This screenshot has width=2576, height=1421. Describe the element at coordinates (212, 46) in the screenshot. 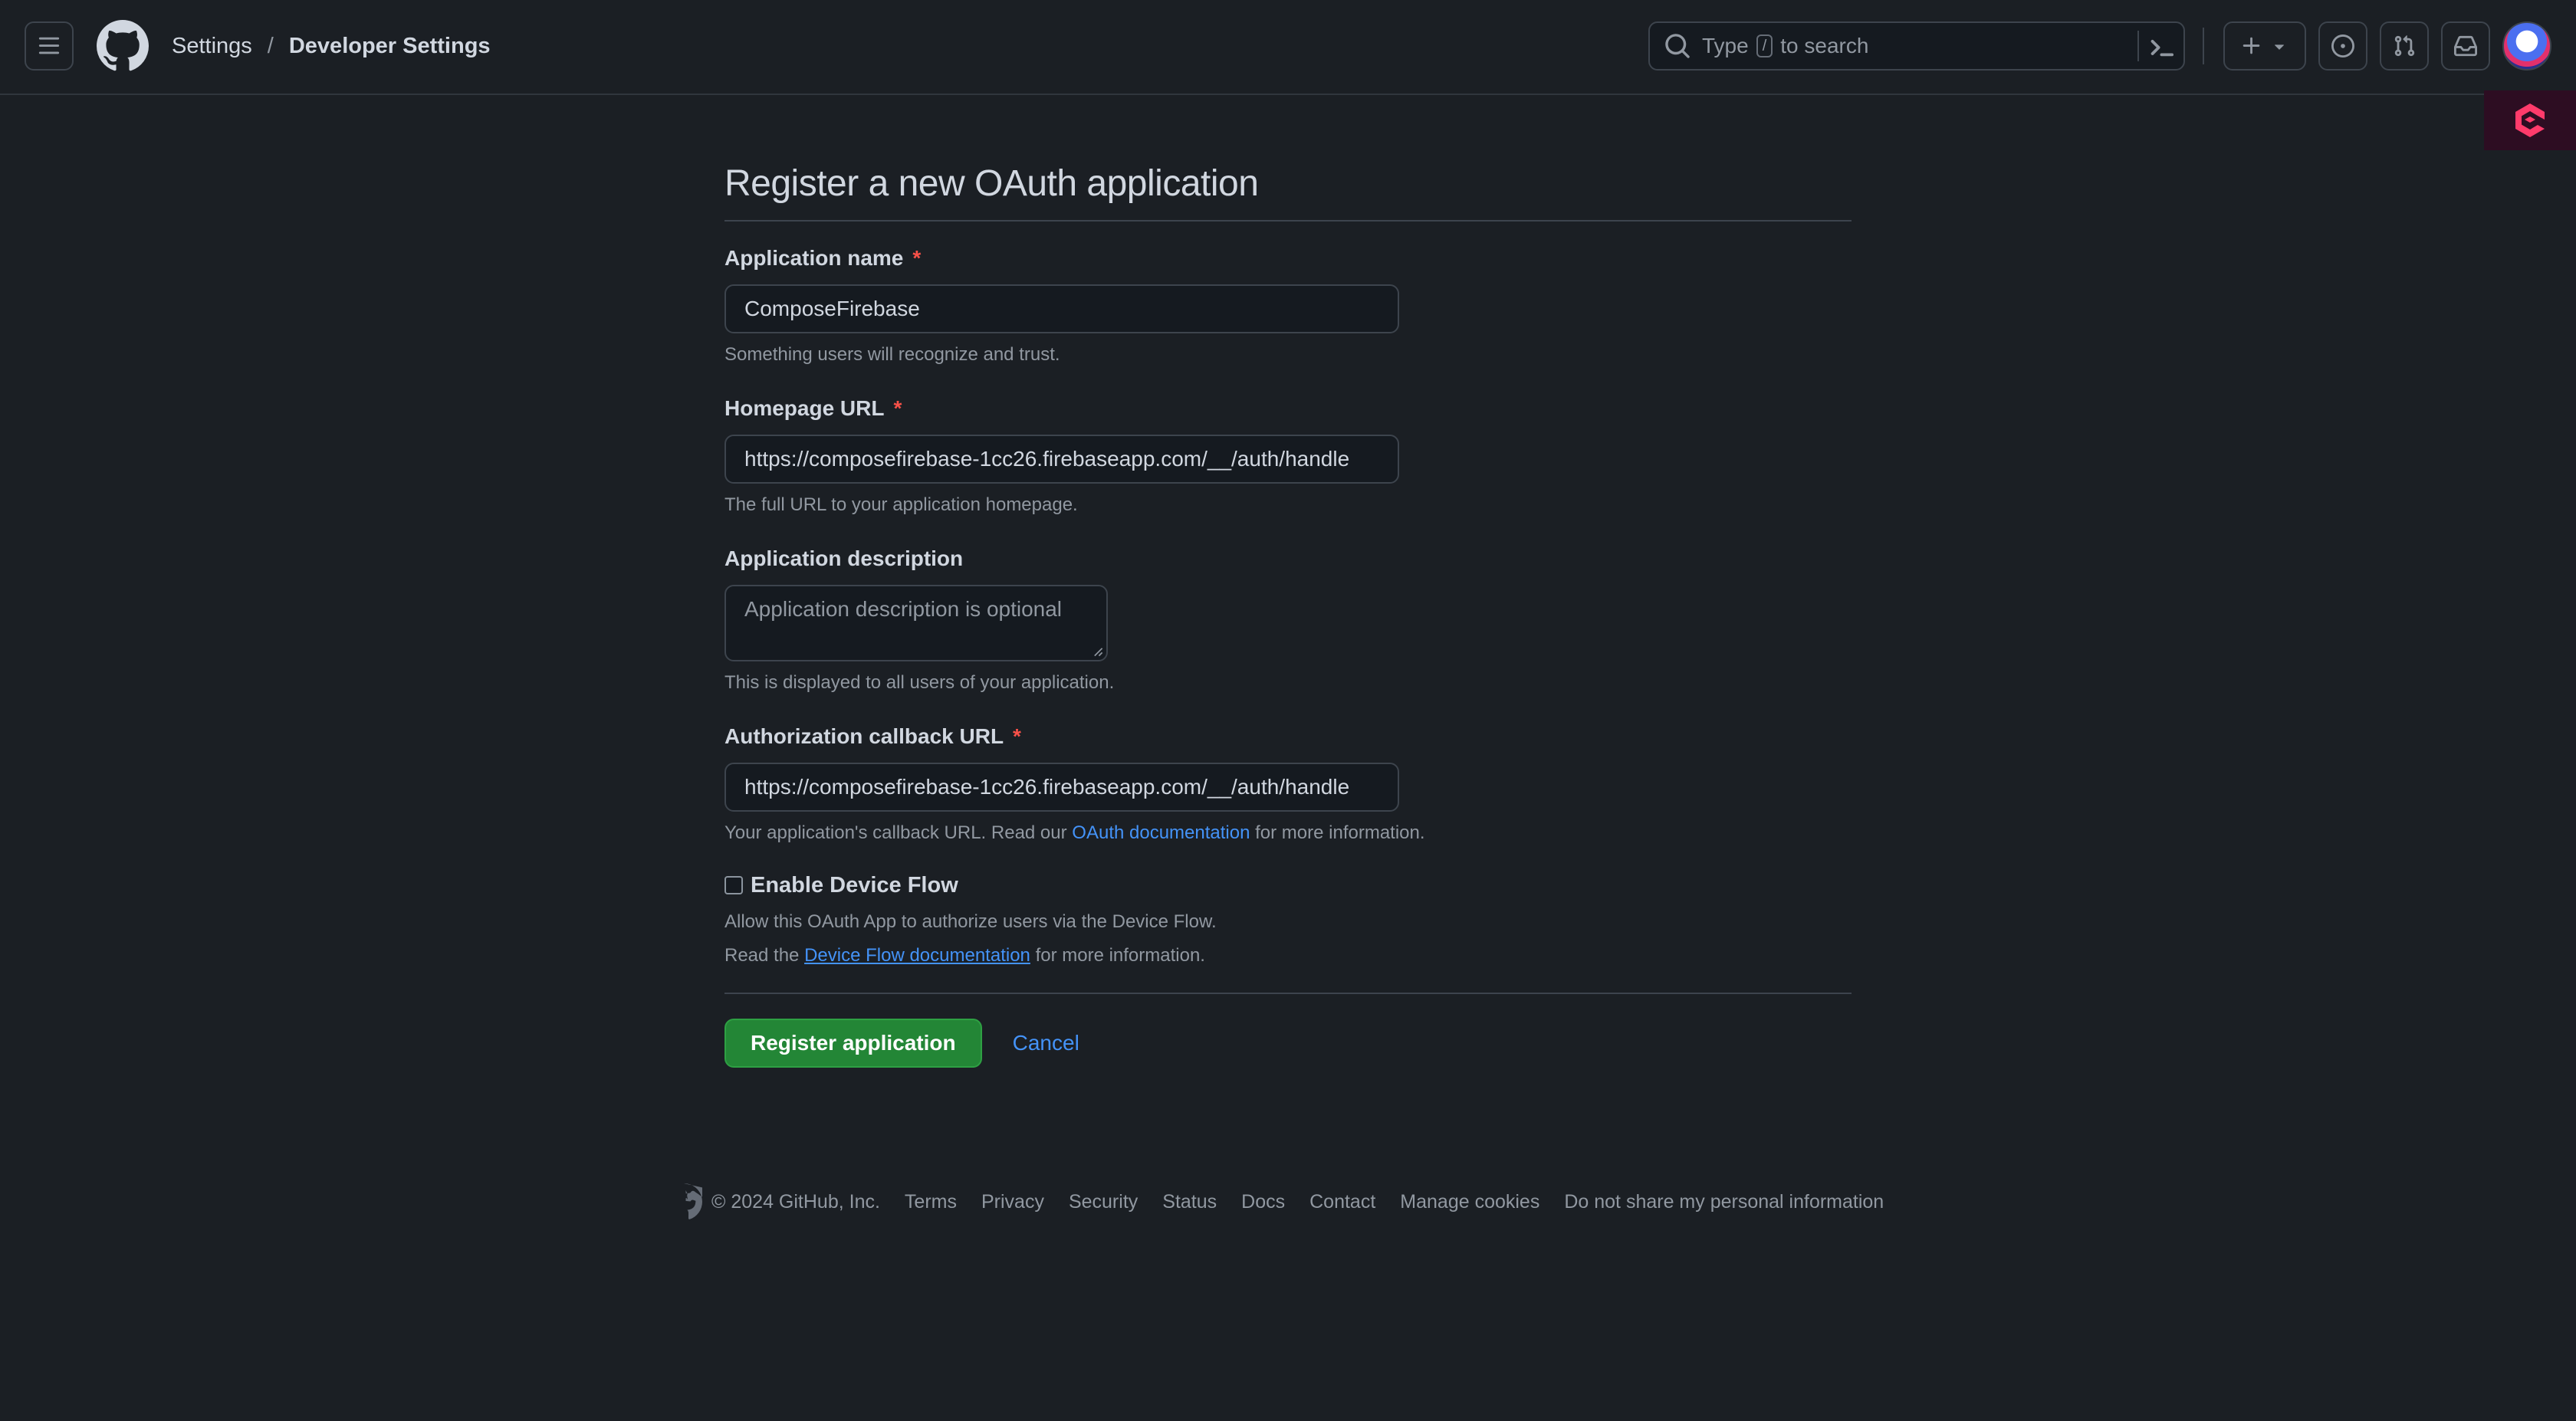

I see `breadcrumb-settings: Settings` at that location.